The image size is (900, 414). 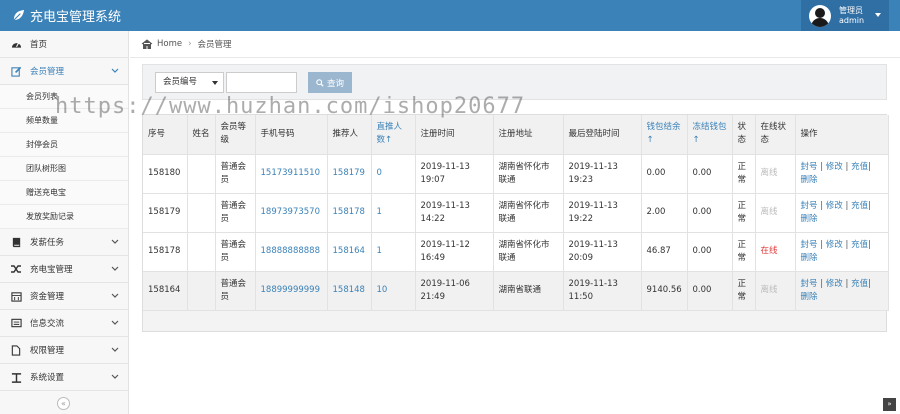 I want to click on column-header-last-login: 最后登陆时间, so click(x=602, y=135).